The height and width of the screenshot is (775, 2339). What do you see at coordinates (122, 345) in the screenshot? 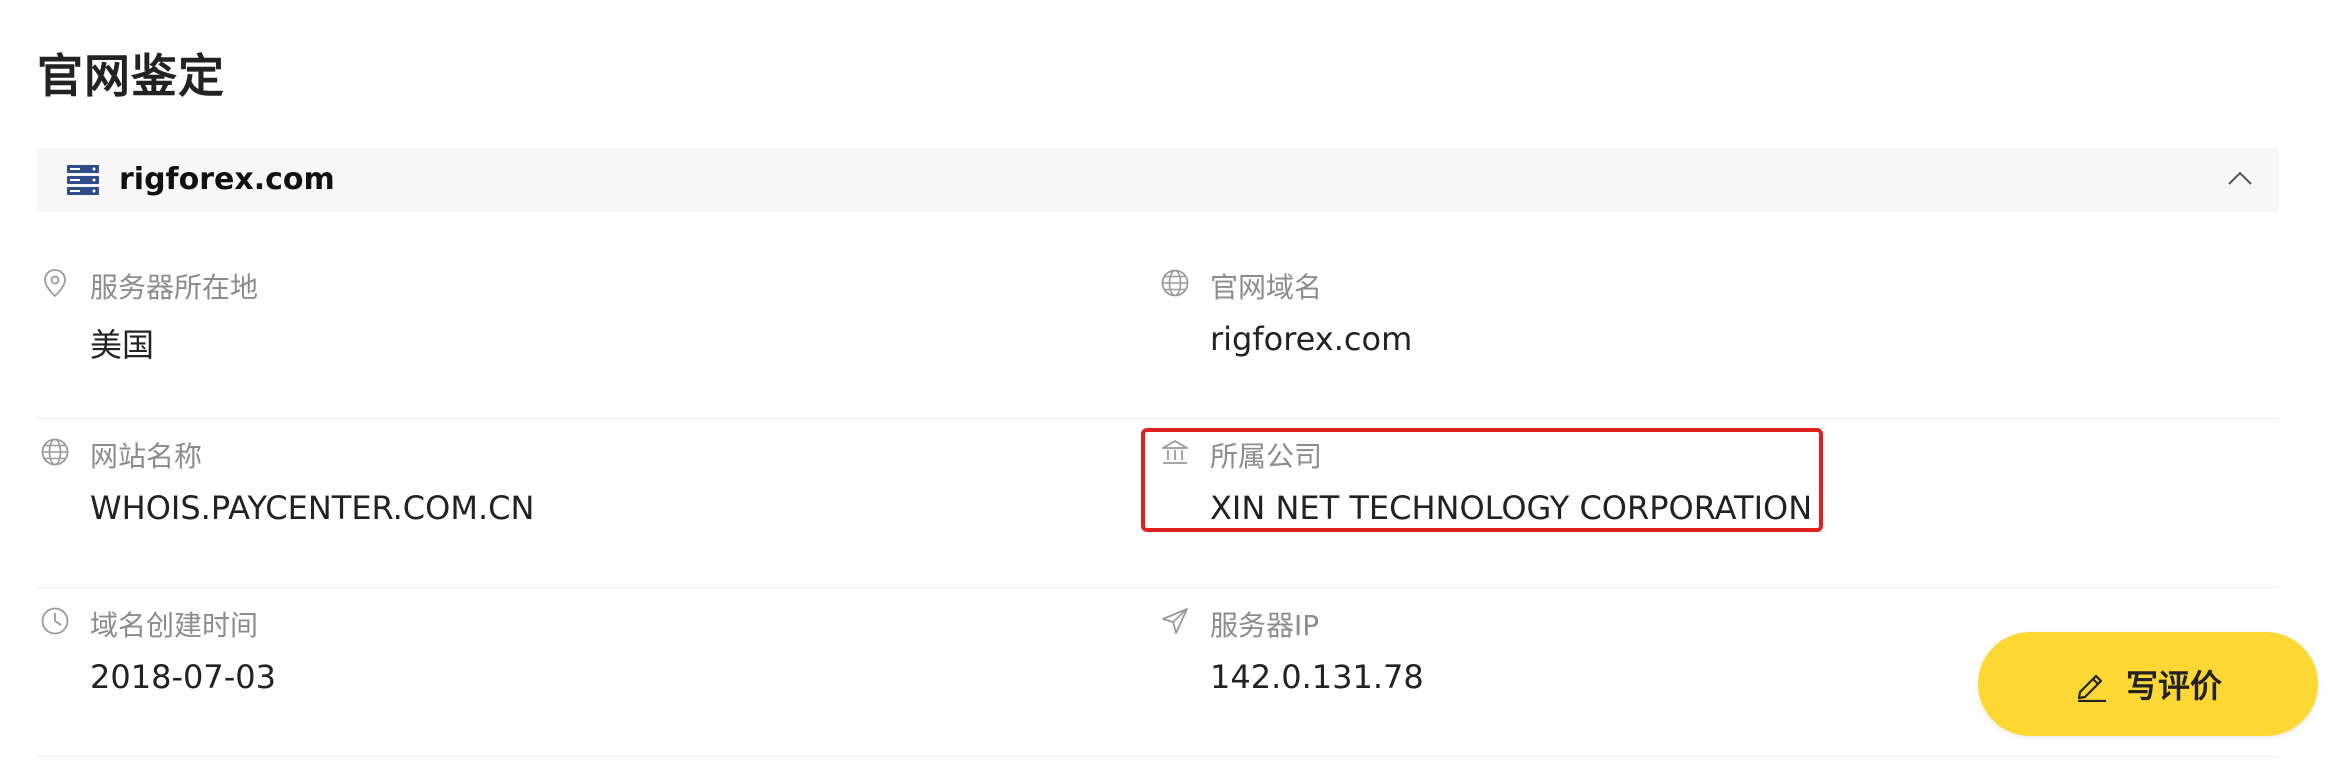
I see `server-location-value: 美国` at bounding box center [122, 345].